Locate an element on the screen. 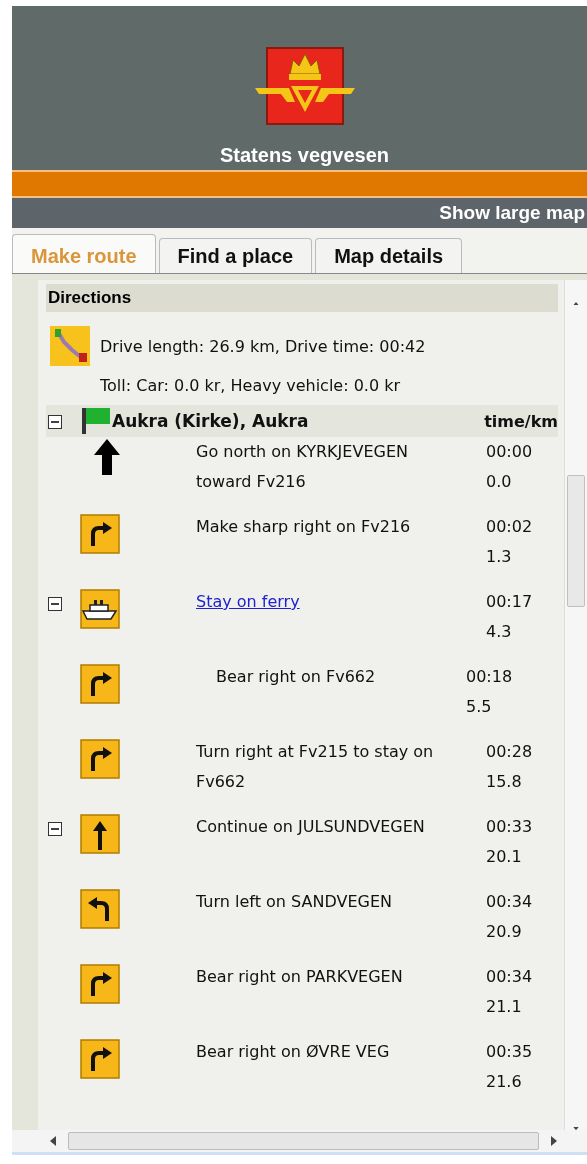  start-location: Aukra (Kirke), Aukra is located at coordinates (211, 421).